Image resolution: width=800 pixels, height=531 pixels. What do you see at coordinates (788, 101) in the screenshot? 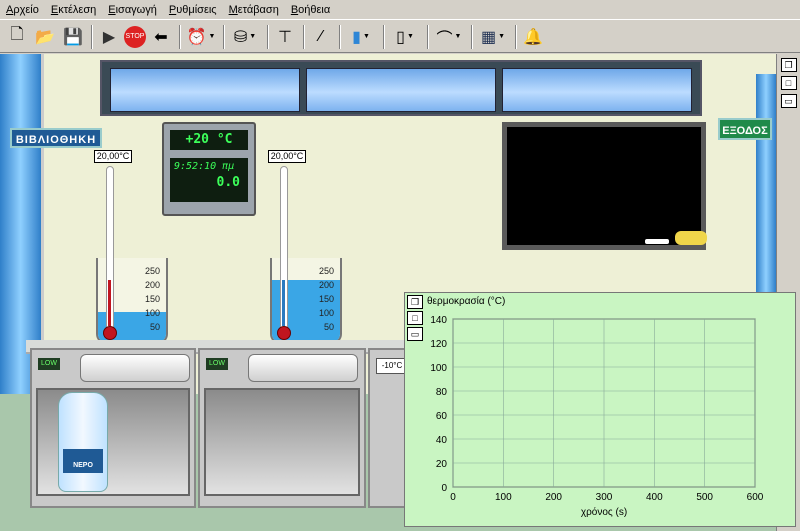
I see `save-icon: ▭` at bounding box center [788, 101].